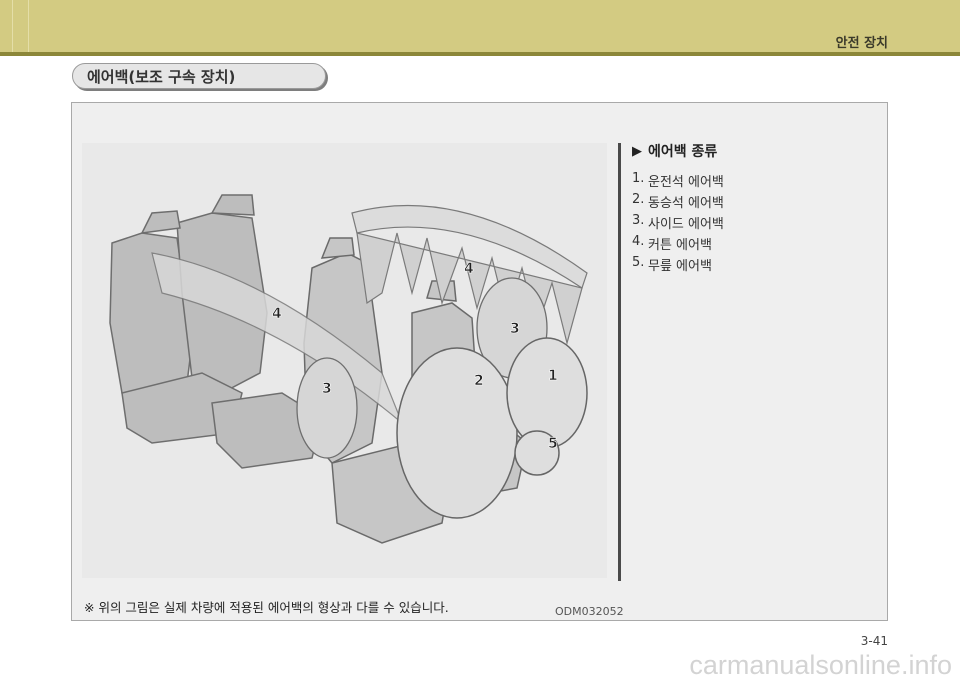 The height and width of the screenshot is (685, 960). I want to click on legend-title: 에어백 종류, so click(683, 152).